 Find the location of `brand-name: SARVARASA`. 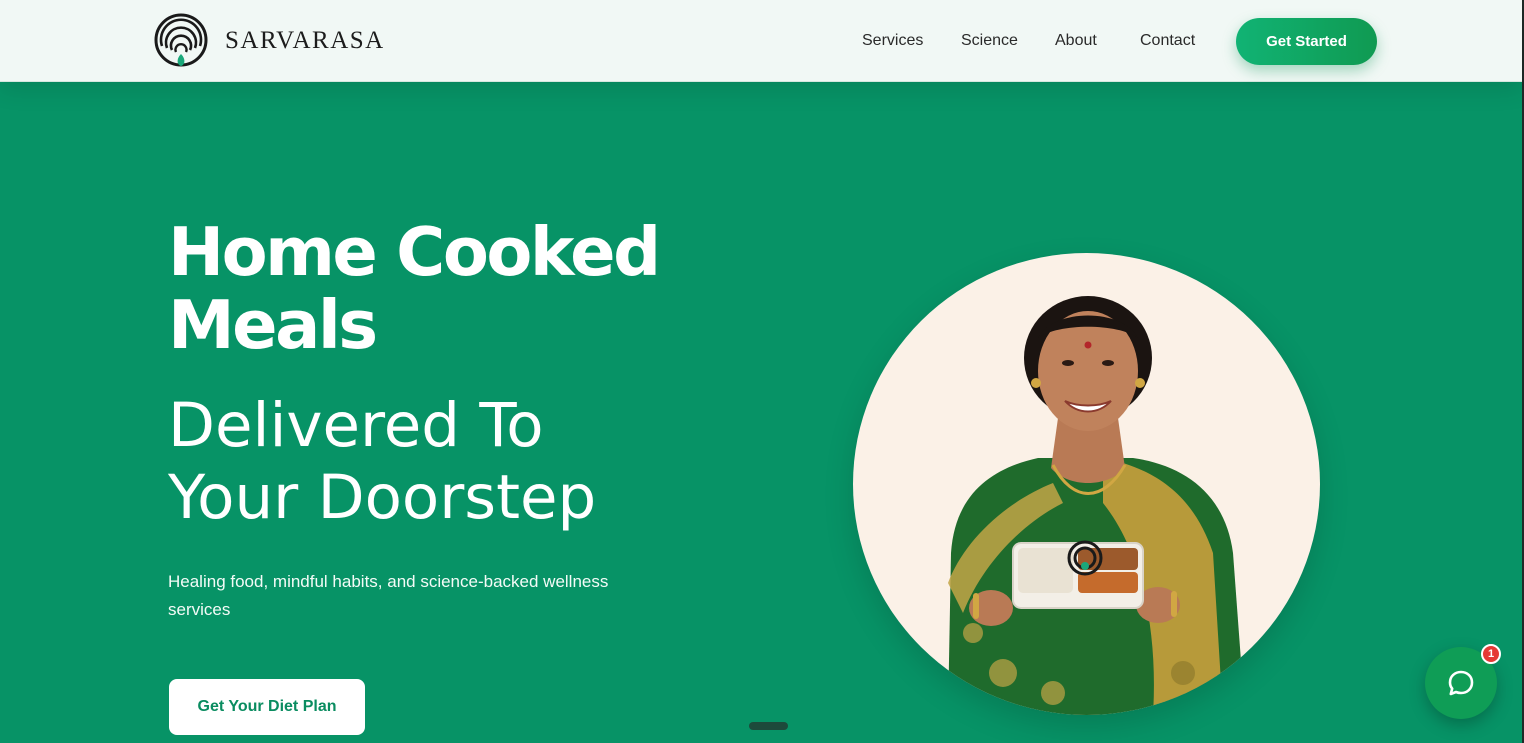

brand-name: SARVARASA is located at coordinates (305, 41).